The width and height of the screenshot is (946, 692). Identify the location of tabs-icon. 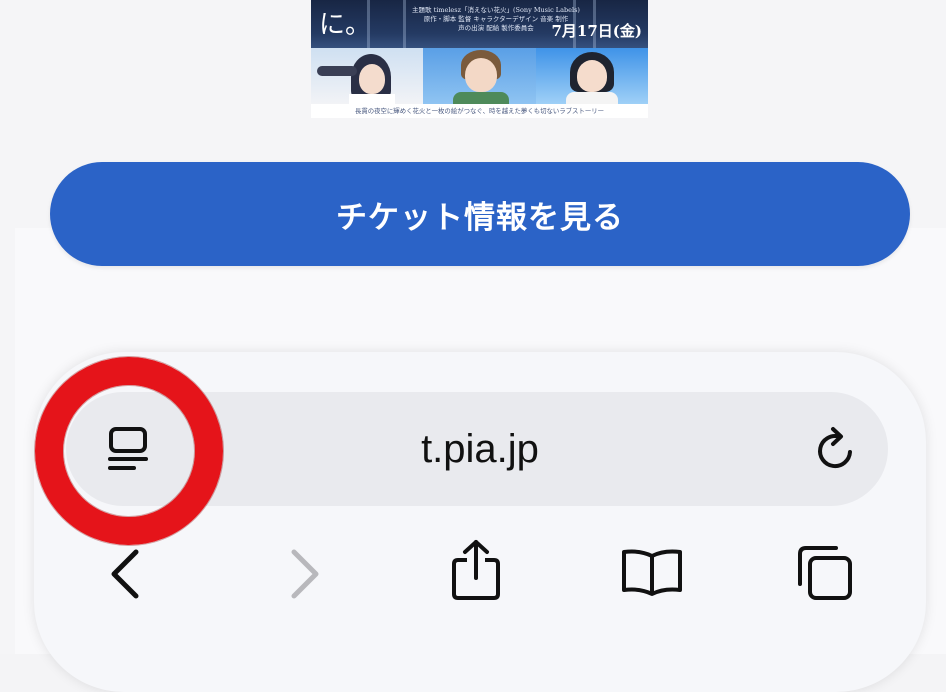
(826, 574).